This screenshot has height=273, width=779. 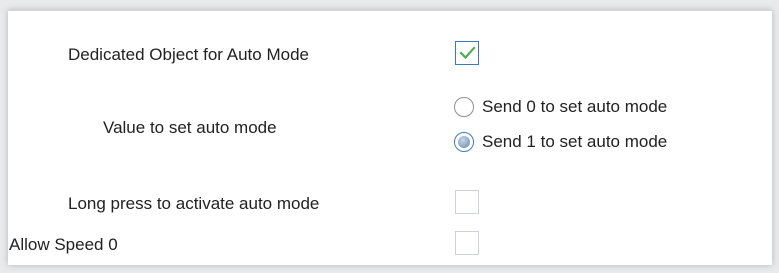 I want to click on check-icon, so click(x=467, y=53).